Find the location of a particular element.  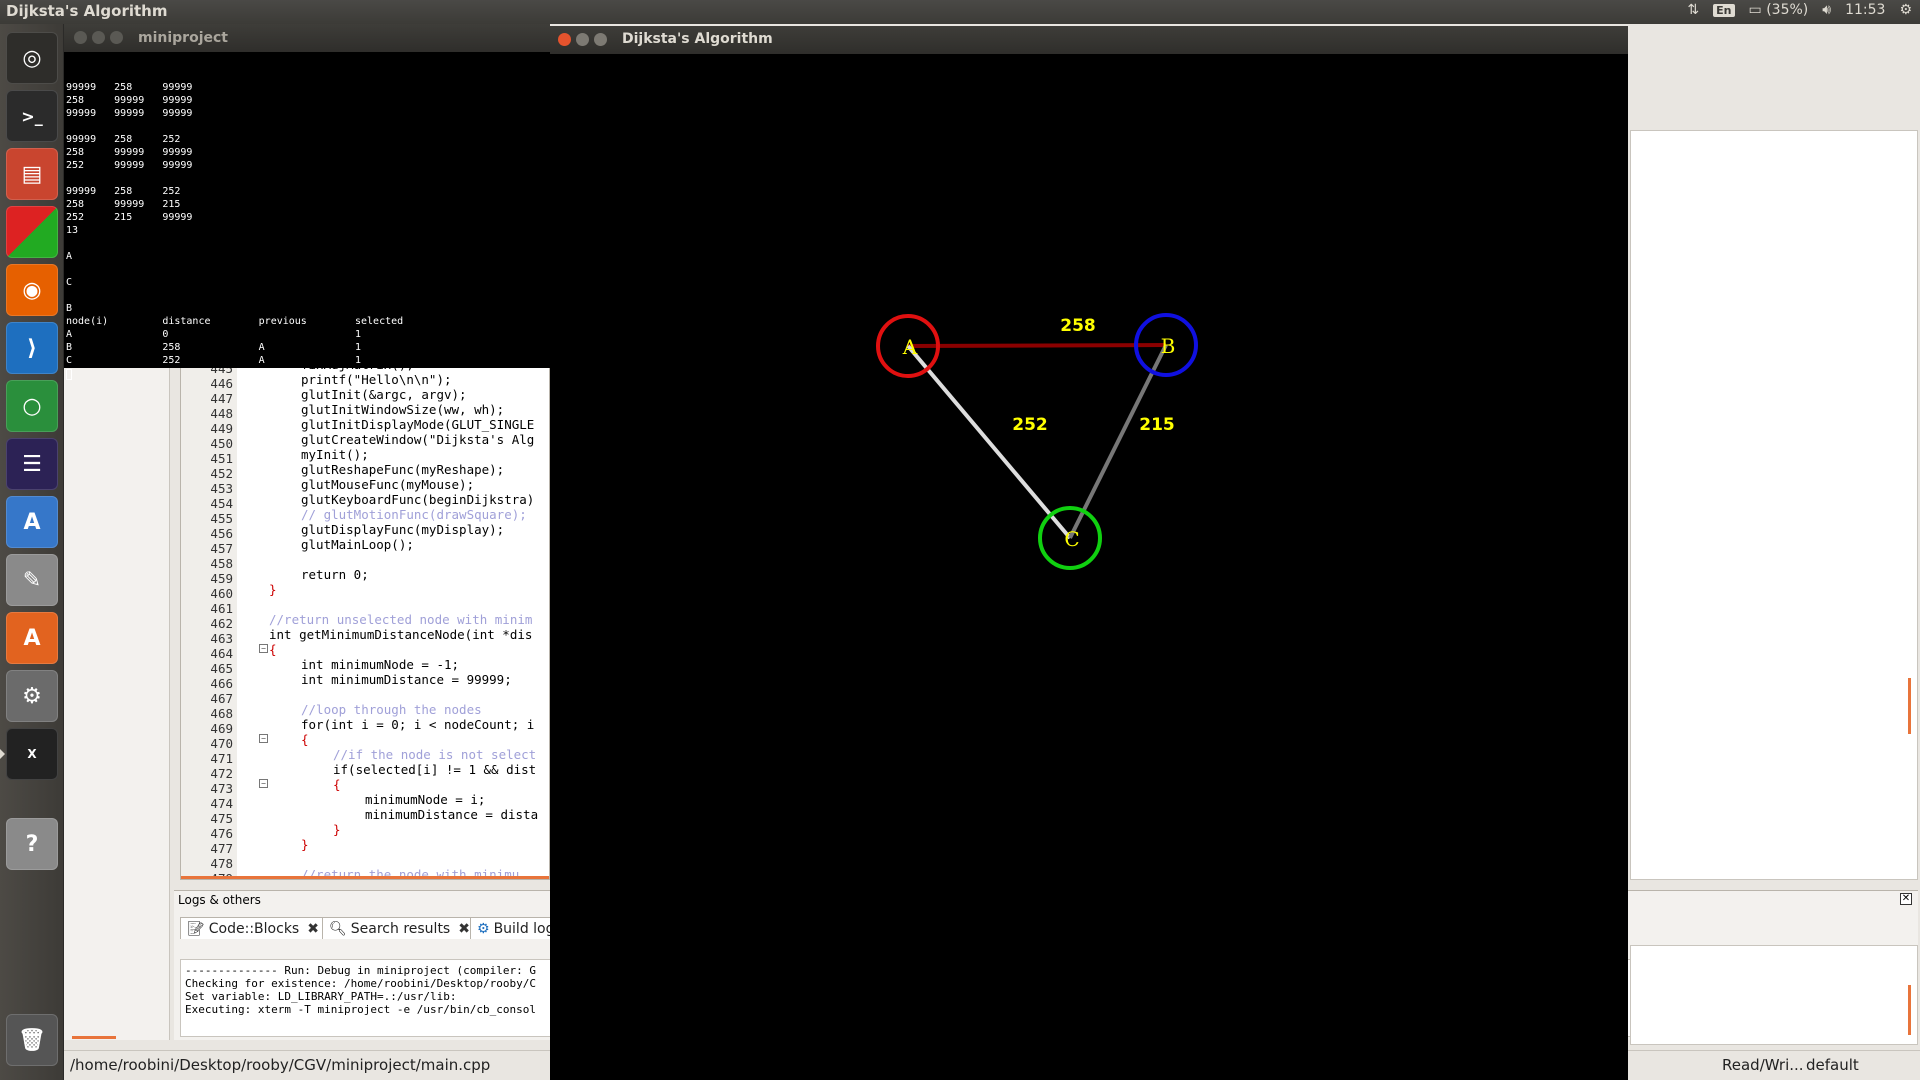

app-grid-icon is located at coordinates (32, 232).